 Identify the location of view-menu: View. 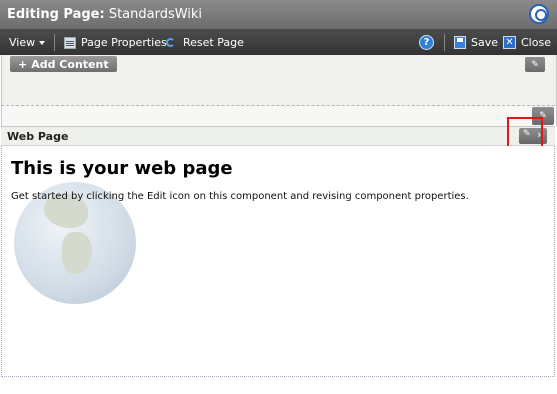
(27, 42).